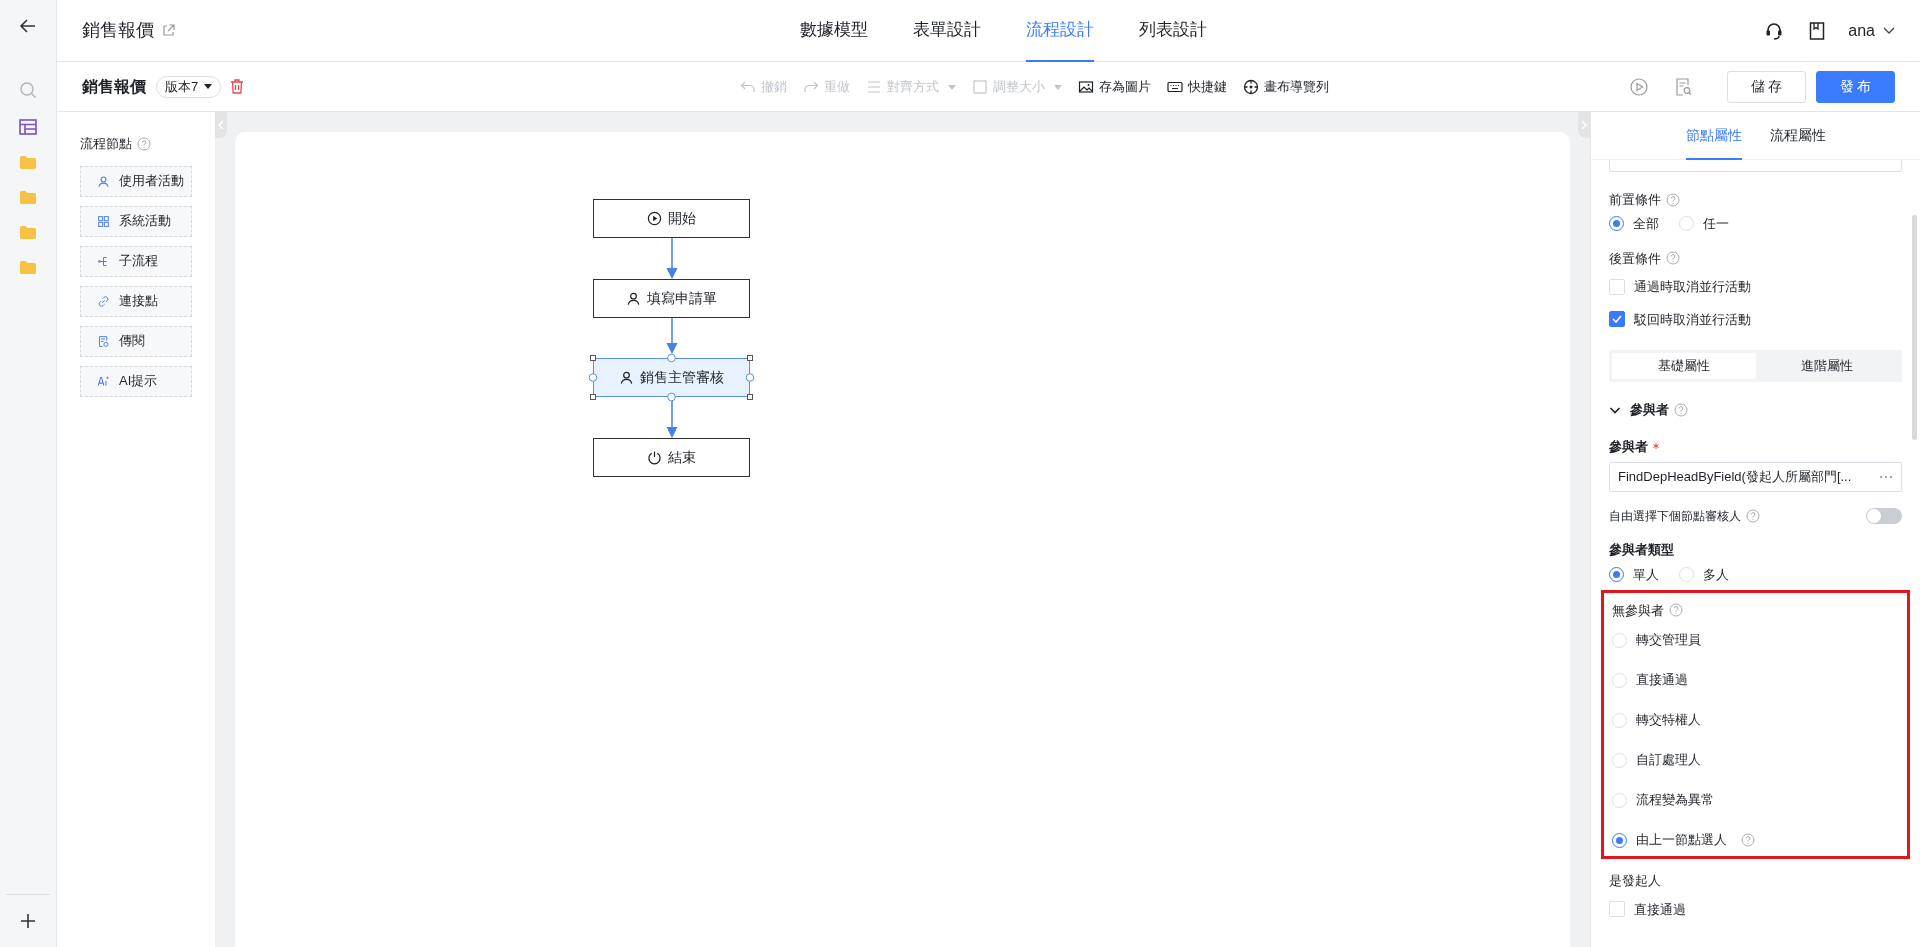 This screenshot has width=1920, height=947. Describe the element at coordinates (1889, 30) in the screenshot. I see `chevron-down-icon` at that location.